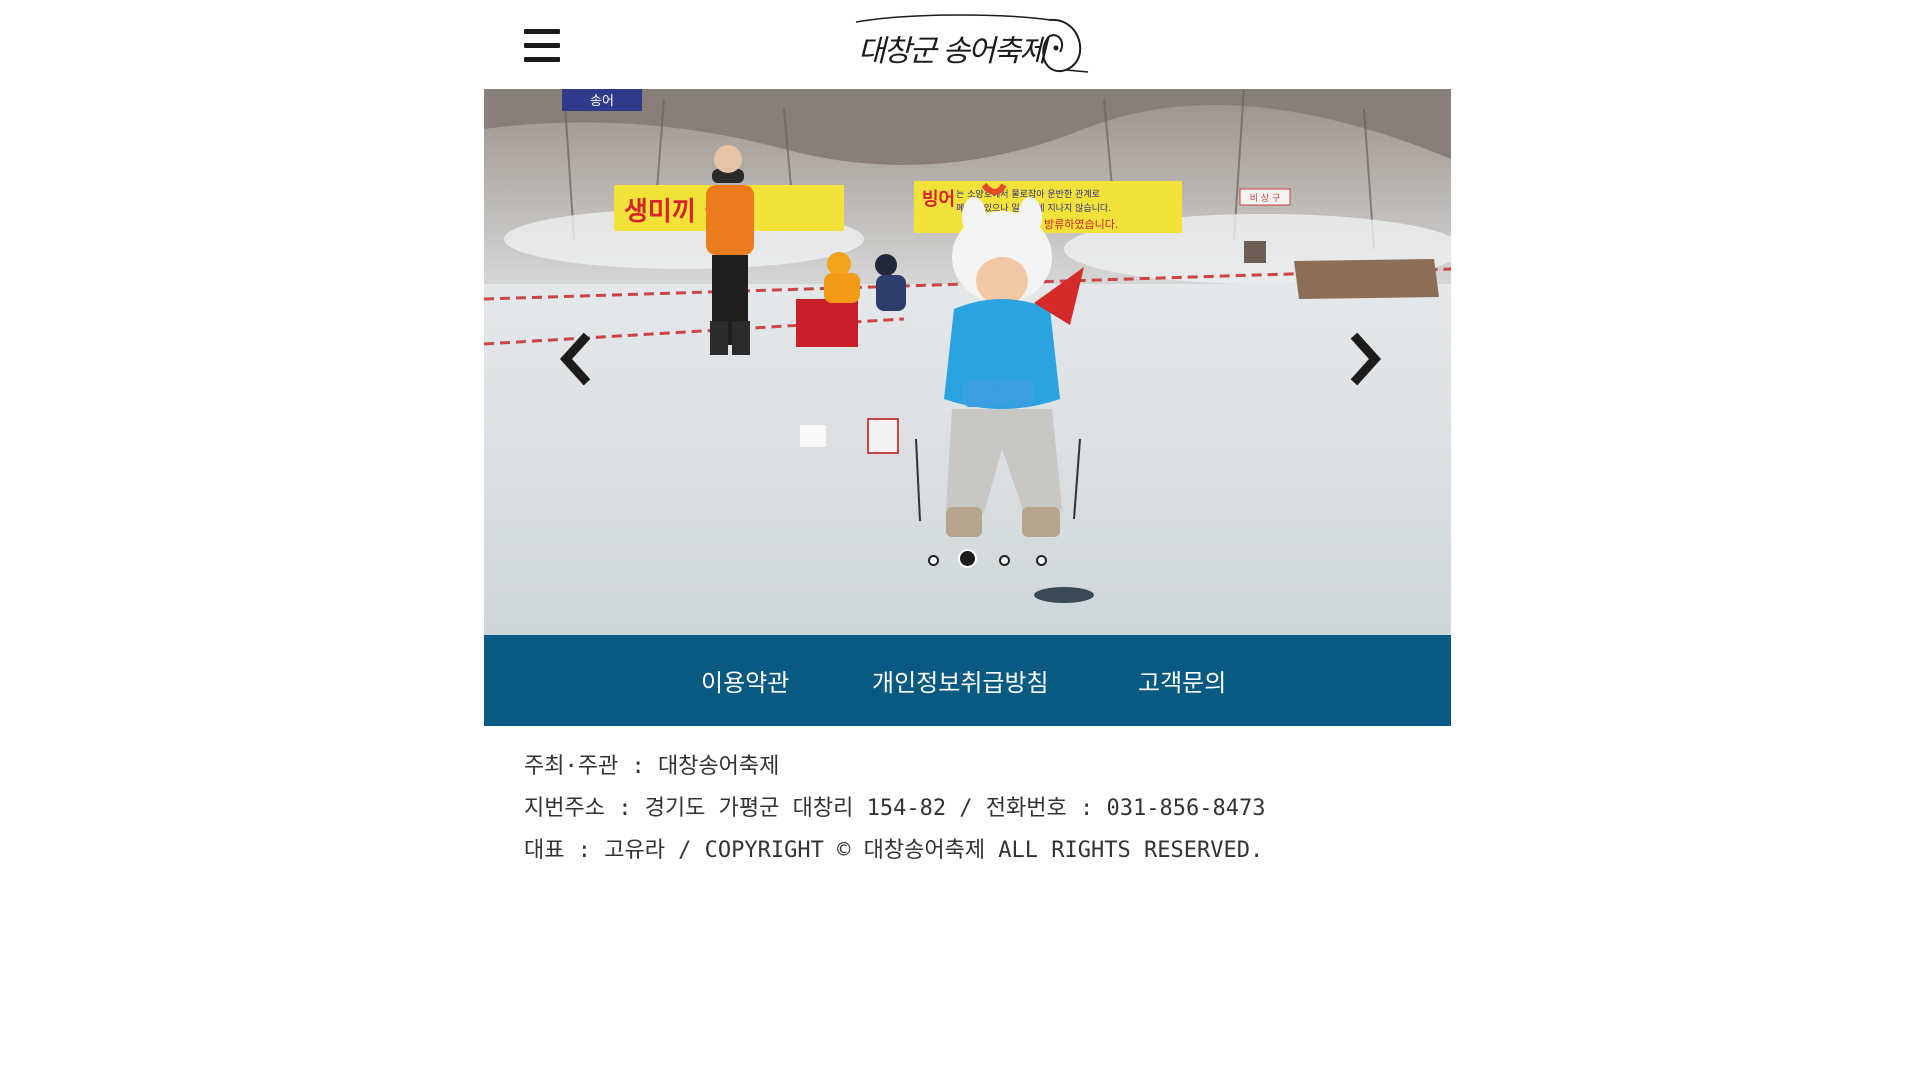  I want to click on fish-icon, so click(972, 43).